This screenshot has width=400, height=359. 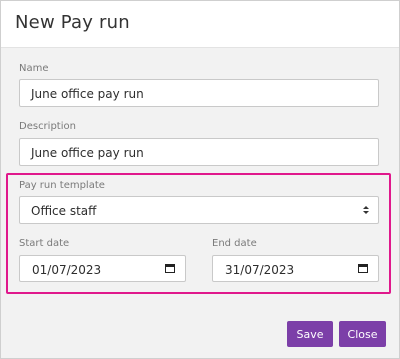 What do you see at coordinates (199, 210) in the screenshot?
I see `pay-run-template-select: Office staff` at bounding box center [199, 210].